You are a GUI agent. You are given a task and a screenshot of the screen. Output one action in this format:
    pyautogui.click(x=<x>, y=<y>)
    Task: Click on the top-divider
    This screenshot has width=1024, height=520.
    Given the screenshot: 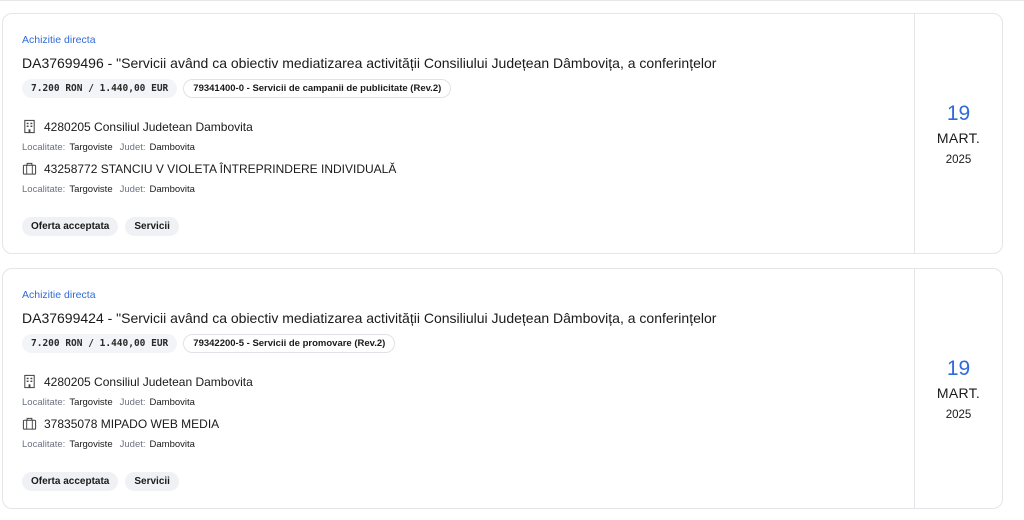 What is the action you would take?
    pyautogui.click(x=512, y=0)
    